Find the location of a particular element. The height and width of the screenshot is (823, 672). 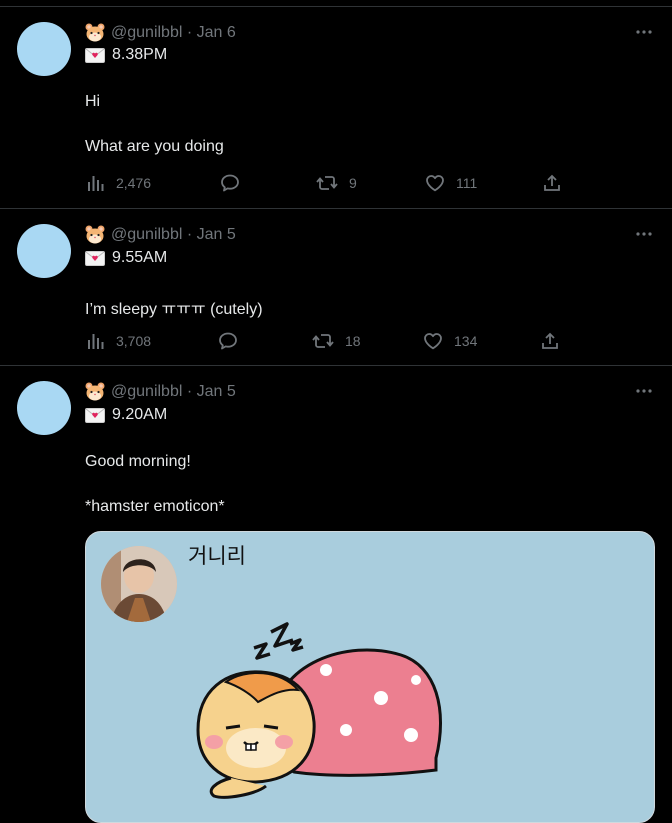

tweet-actions: 3,708 18 134 is located at coordinates (330, 341).